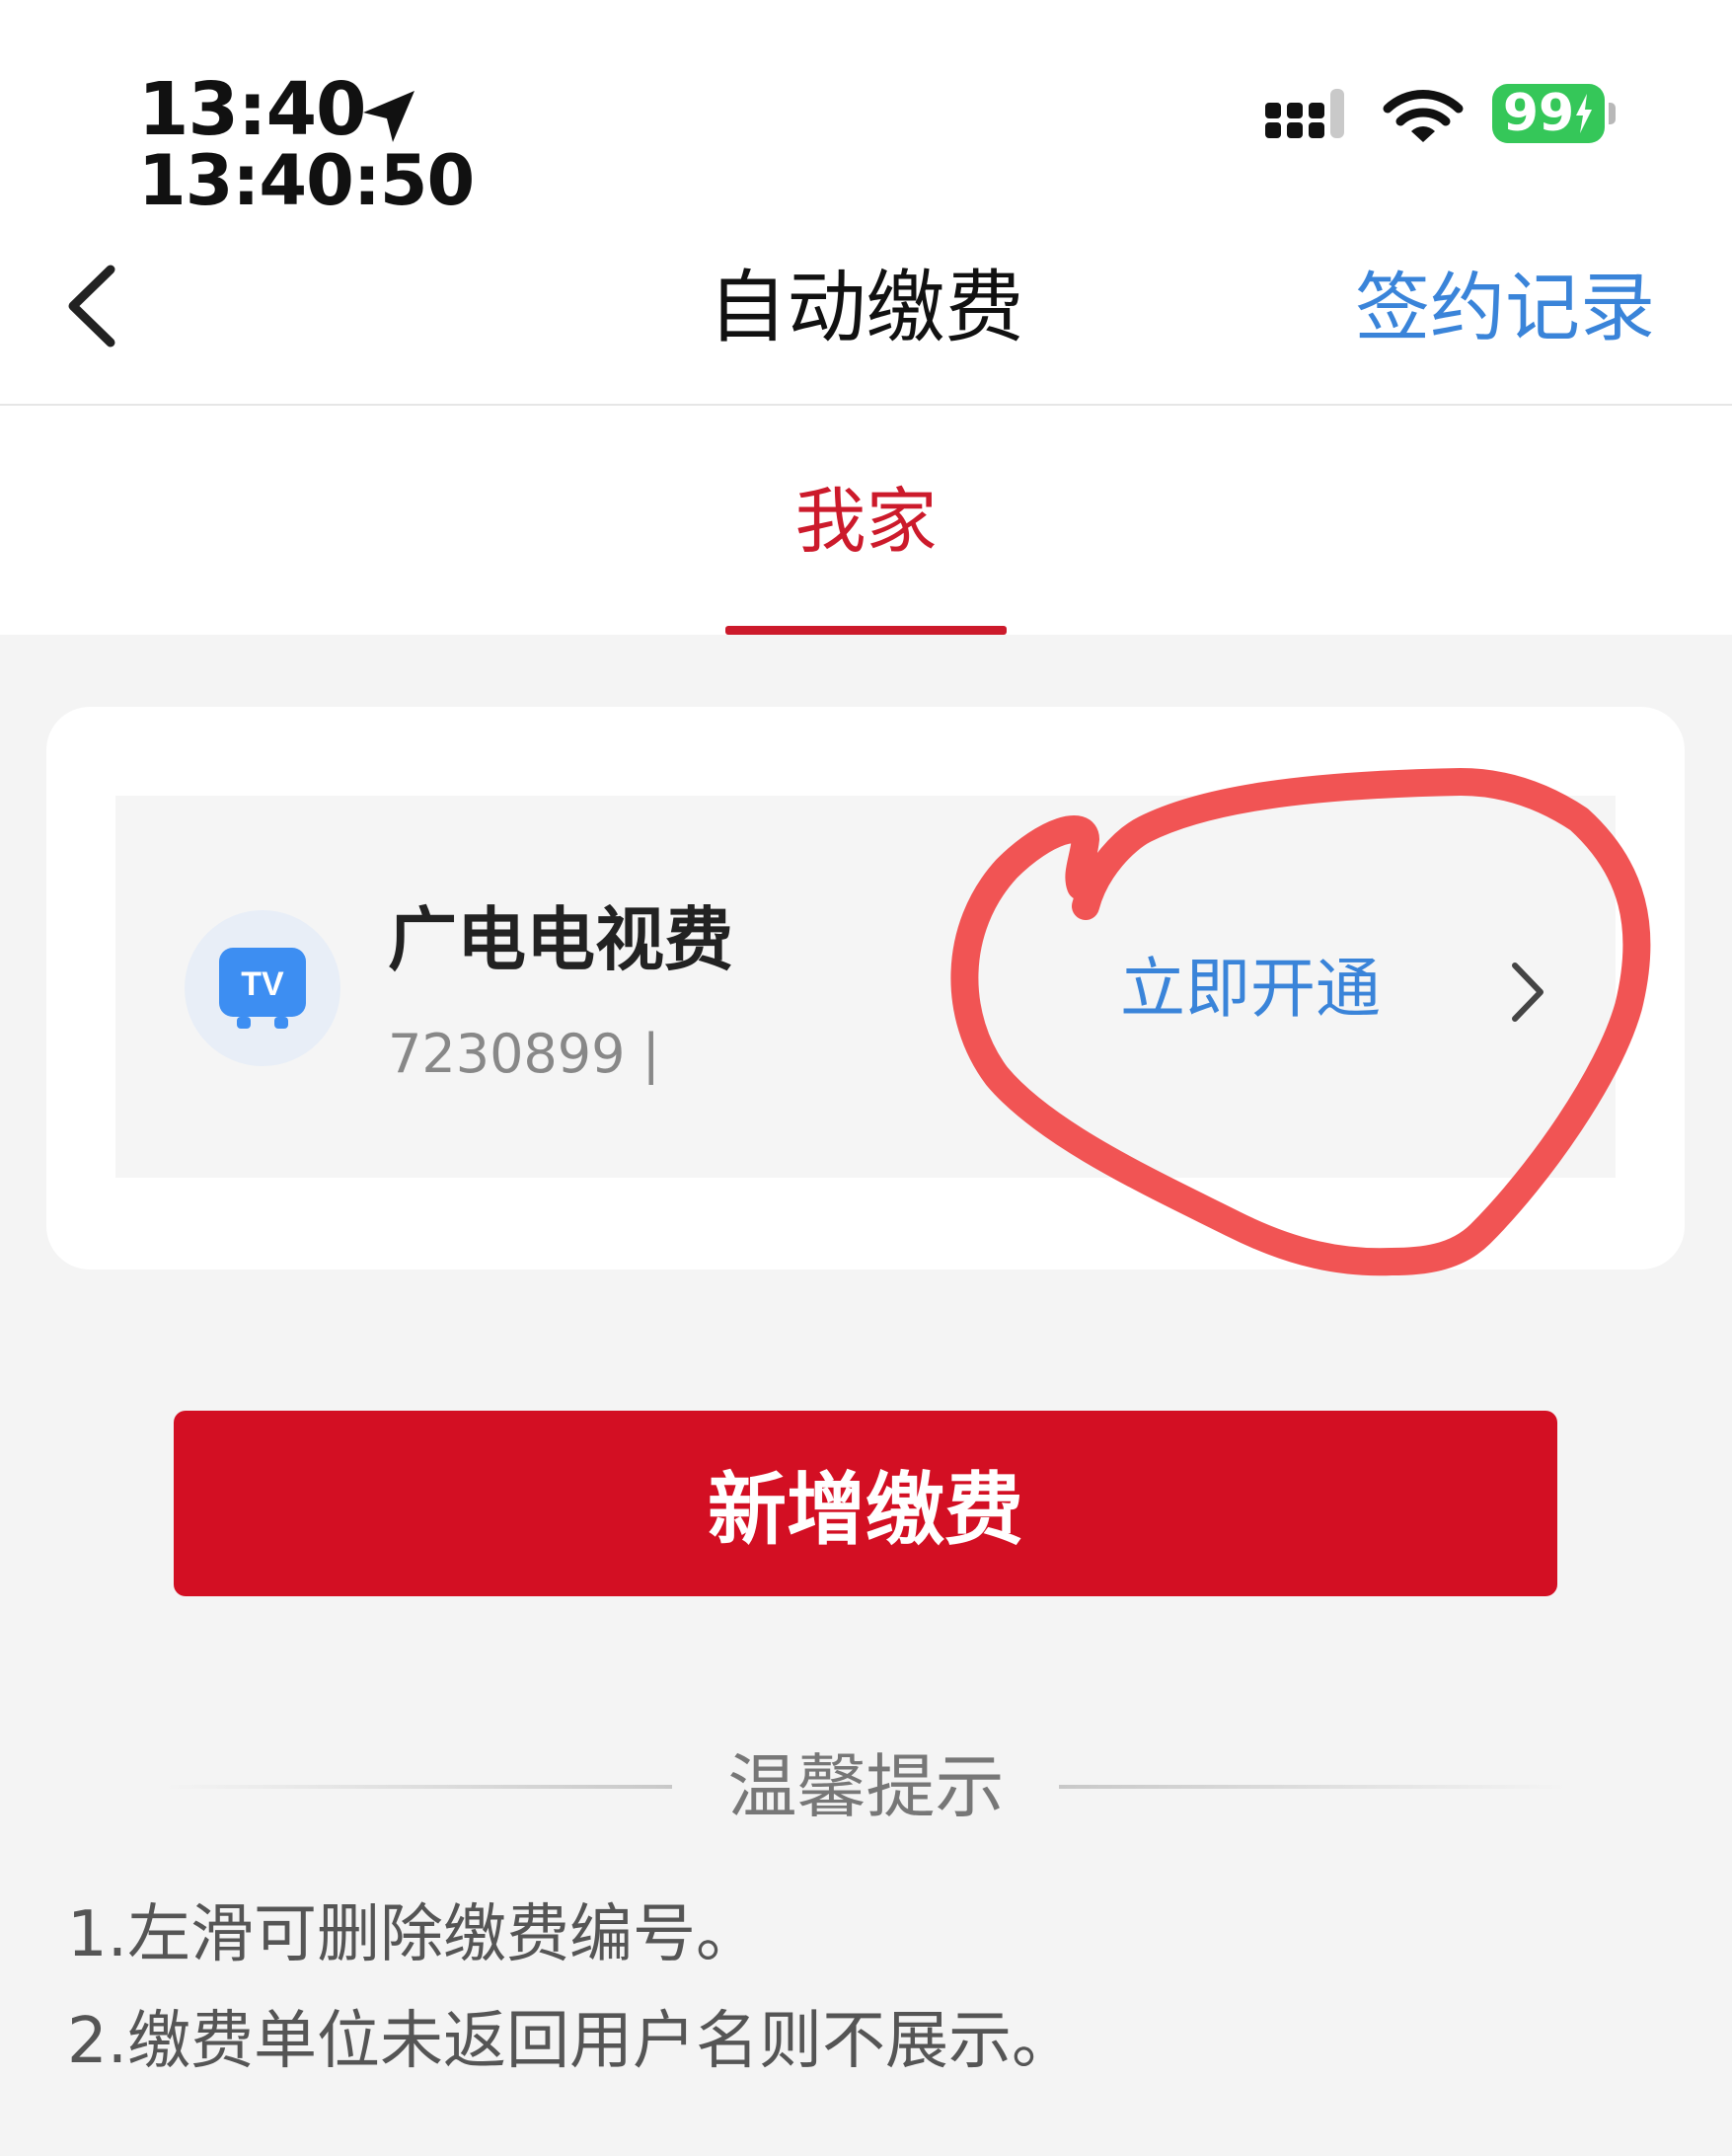 This screenshot has width=1732, height=2156. Describe the element at coordinates (1313, 1787) in the screenshot. I see `tips-divider-right` at that location.